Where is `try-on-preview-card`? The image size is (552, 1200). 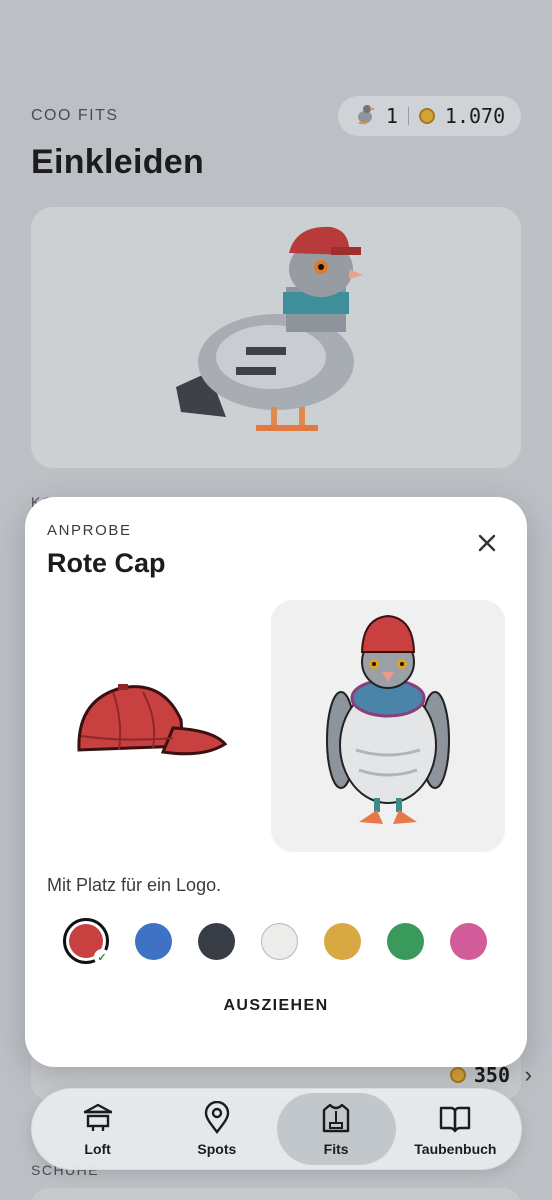
try-on-preview-card is located at coordinates (388, 726).